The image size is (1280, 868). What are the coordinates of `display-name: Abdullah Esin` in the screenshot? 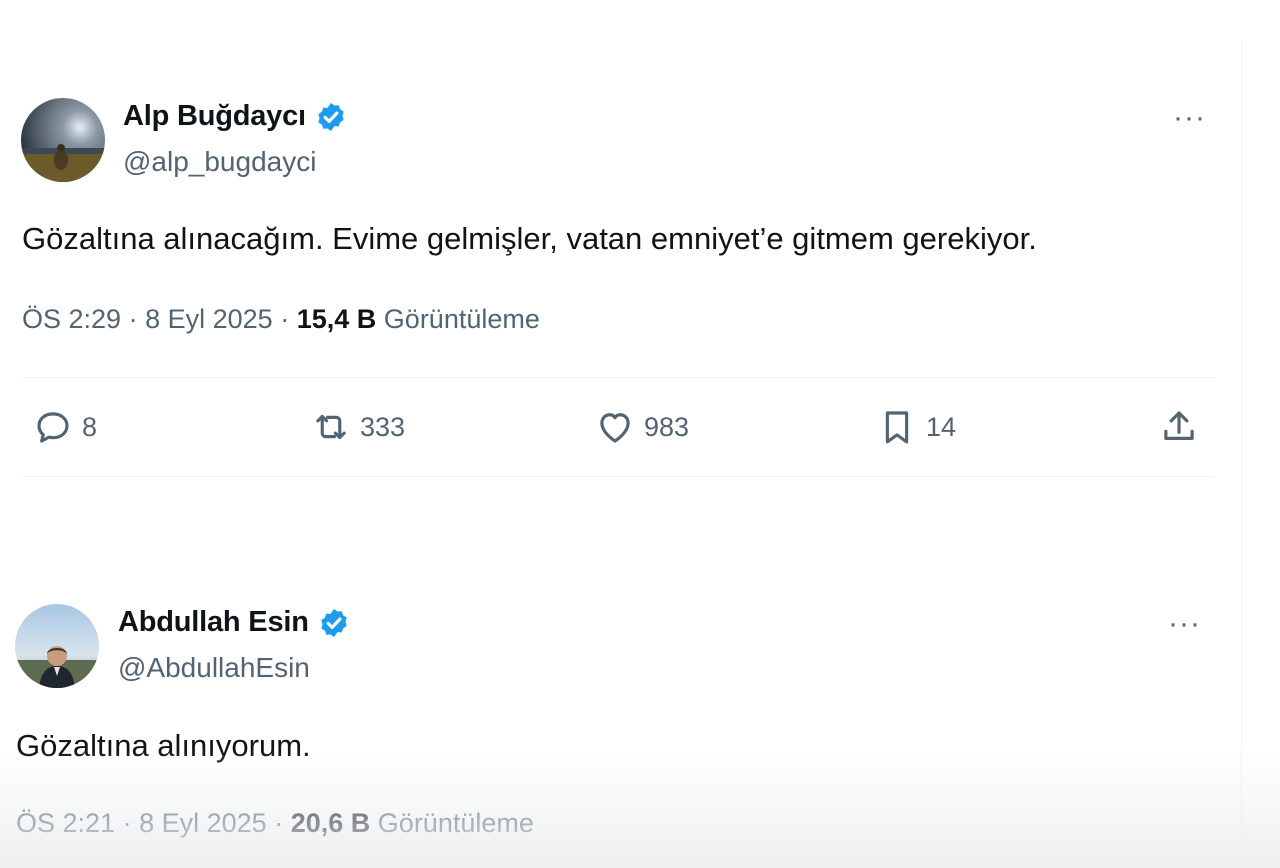 It's located at (213, 622).